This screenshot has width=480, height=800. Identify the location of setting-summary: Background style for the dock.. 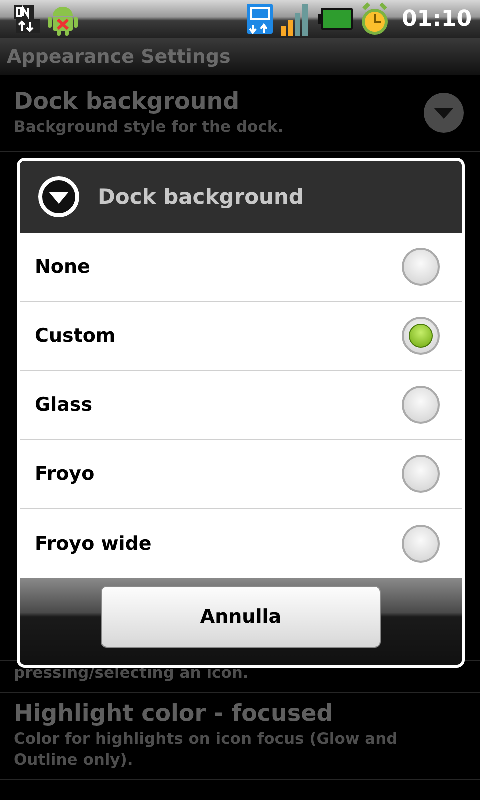
(149, 127).